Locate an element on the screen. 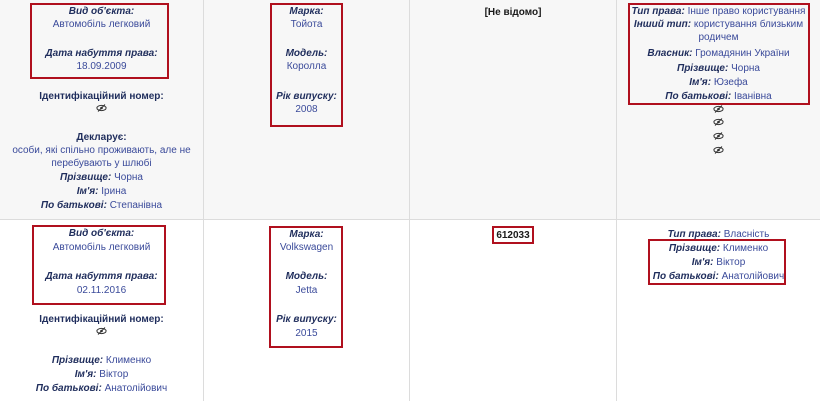 The image size is (820, 401). declarant-value: особи, які спільно проживають, але не is located at coordinates (101, 150).